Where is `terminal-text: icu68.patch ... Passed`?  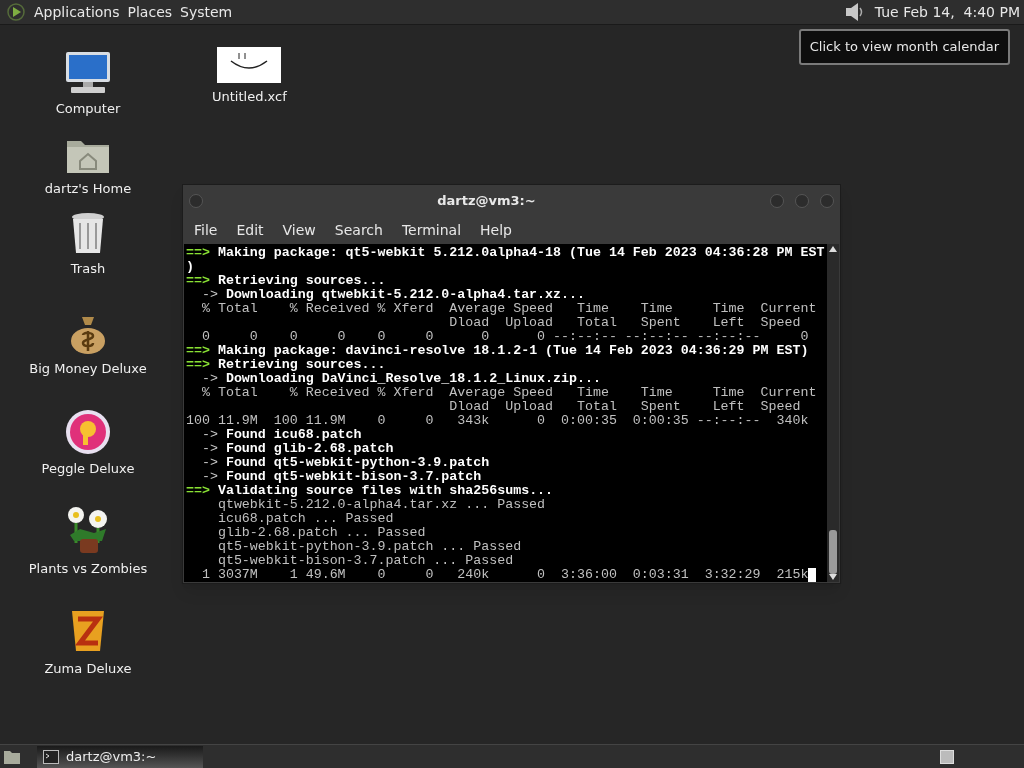 terminal-text: icu68.patch ... Passed is located at coordinates (305, 519).